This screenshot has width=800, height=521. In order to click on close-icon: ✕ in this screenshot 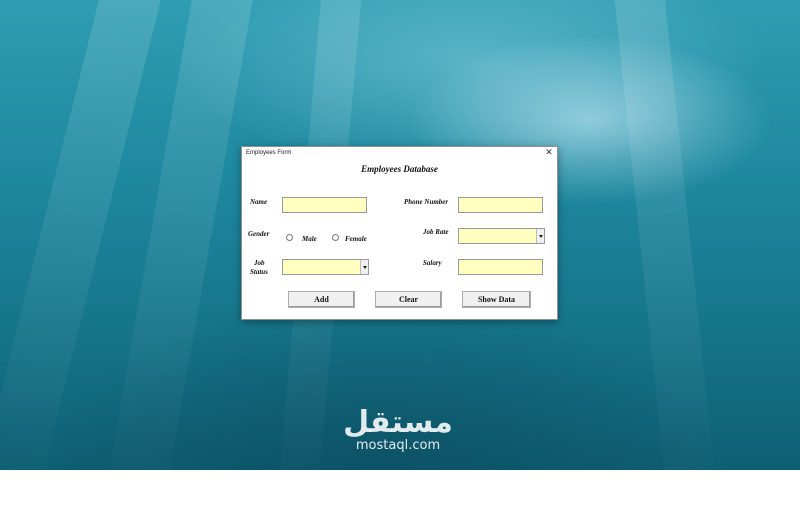, I will do `click(549, 153)`.